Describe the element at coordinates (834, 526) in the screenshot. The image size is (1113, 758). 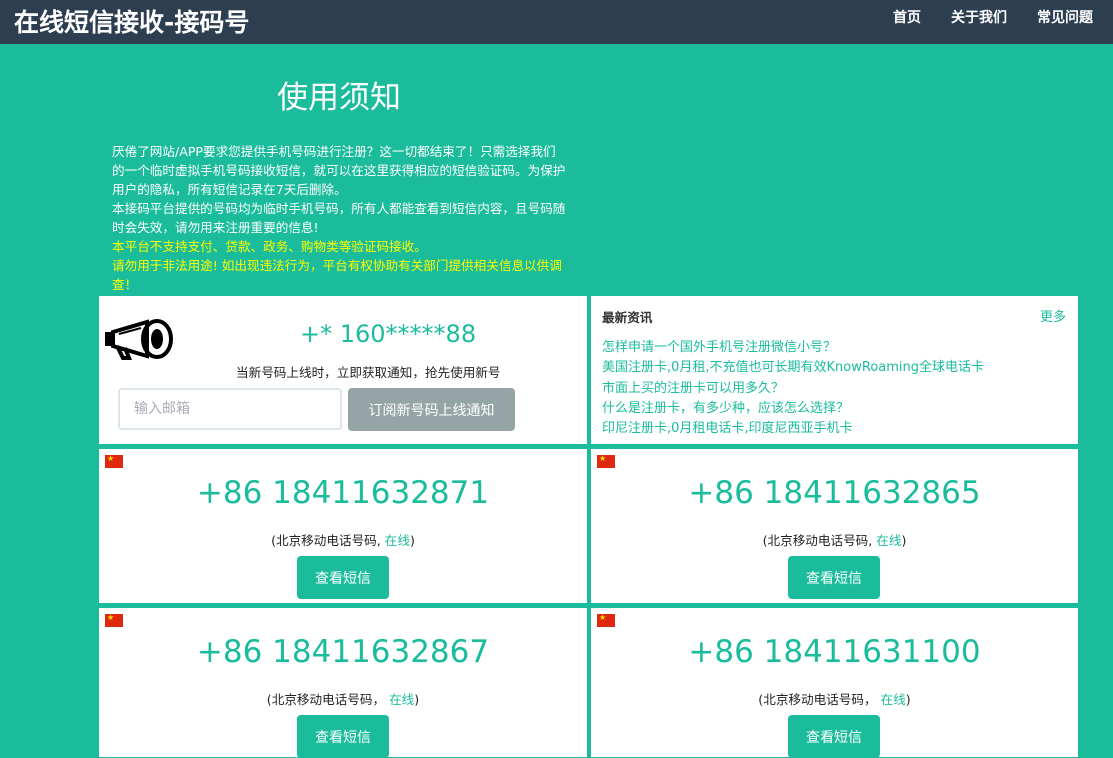
I see `phone-card: ★ +86 18411632865 (北京移动电话号码, 在线) 查看短信` at that location.